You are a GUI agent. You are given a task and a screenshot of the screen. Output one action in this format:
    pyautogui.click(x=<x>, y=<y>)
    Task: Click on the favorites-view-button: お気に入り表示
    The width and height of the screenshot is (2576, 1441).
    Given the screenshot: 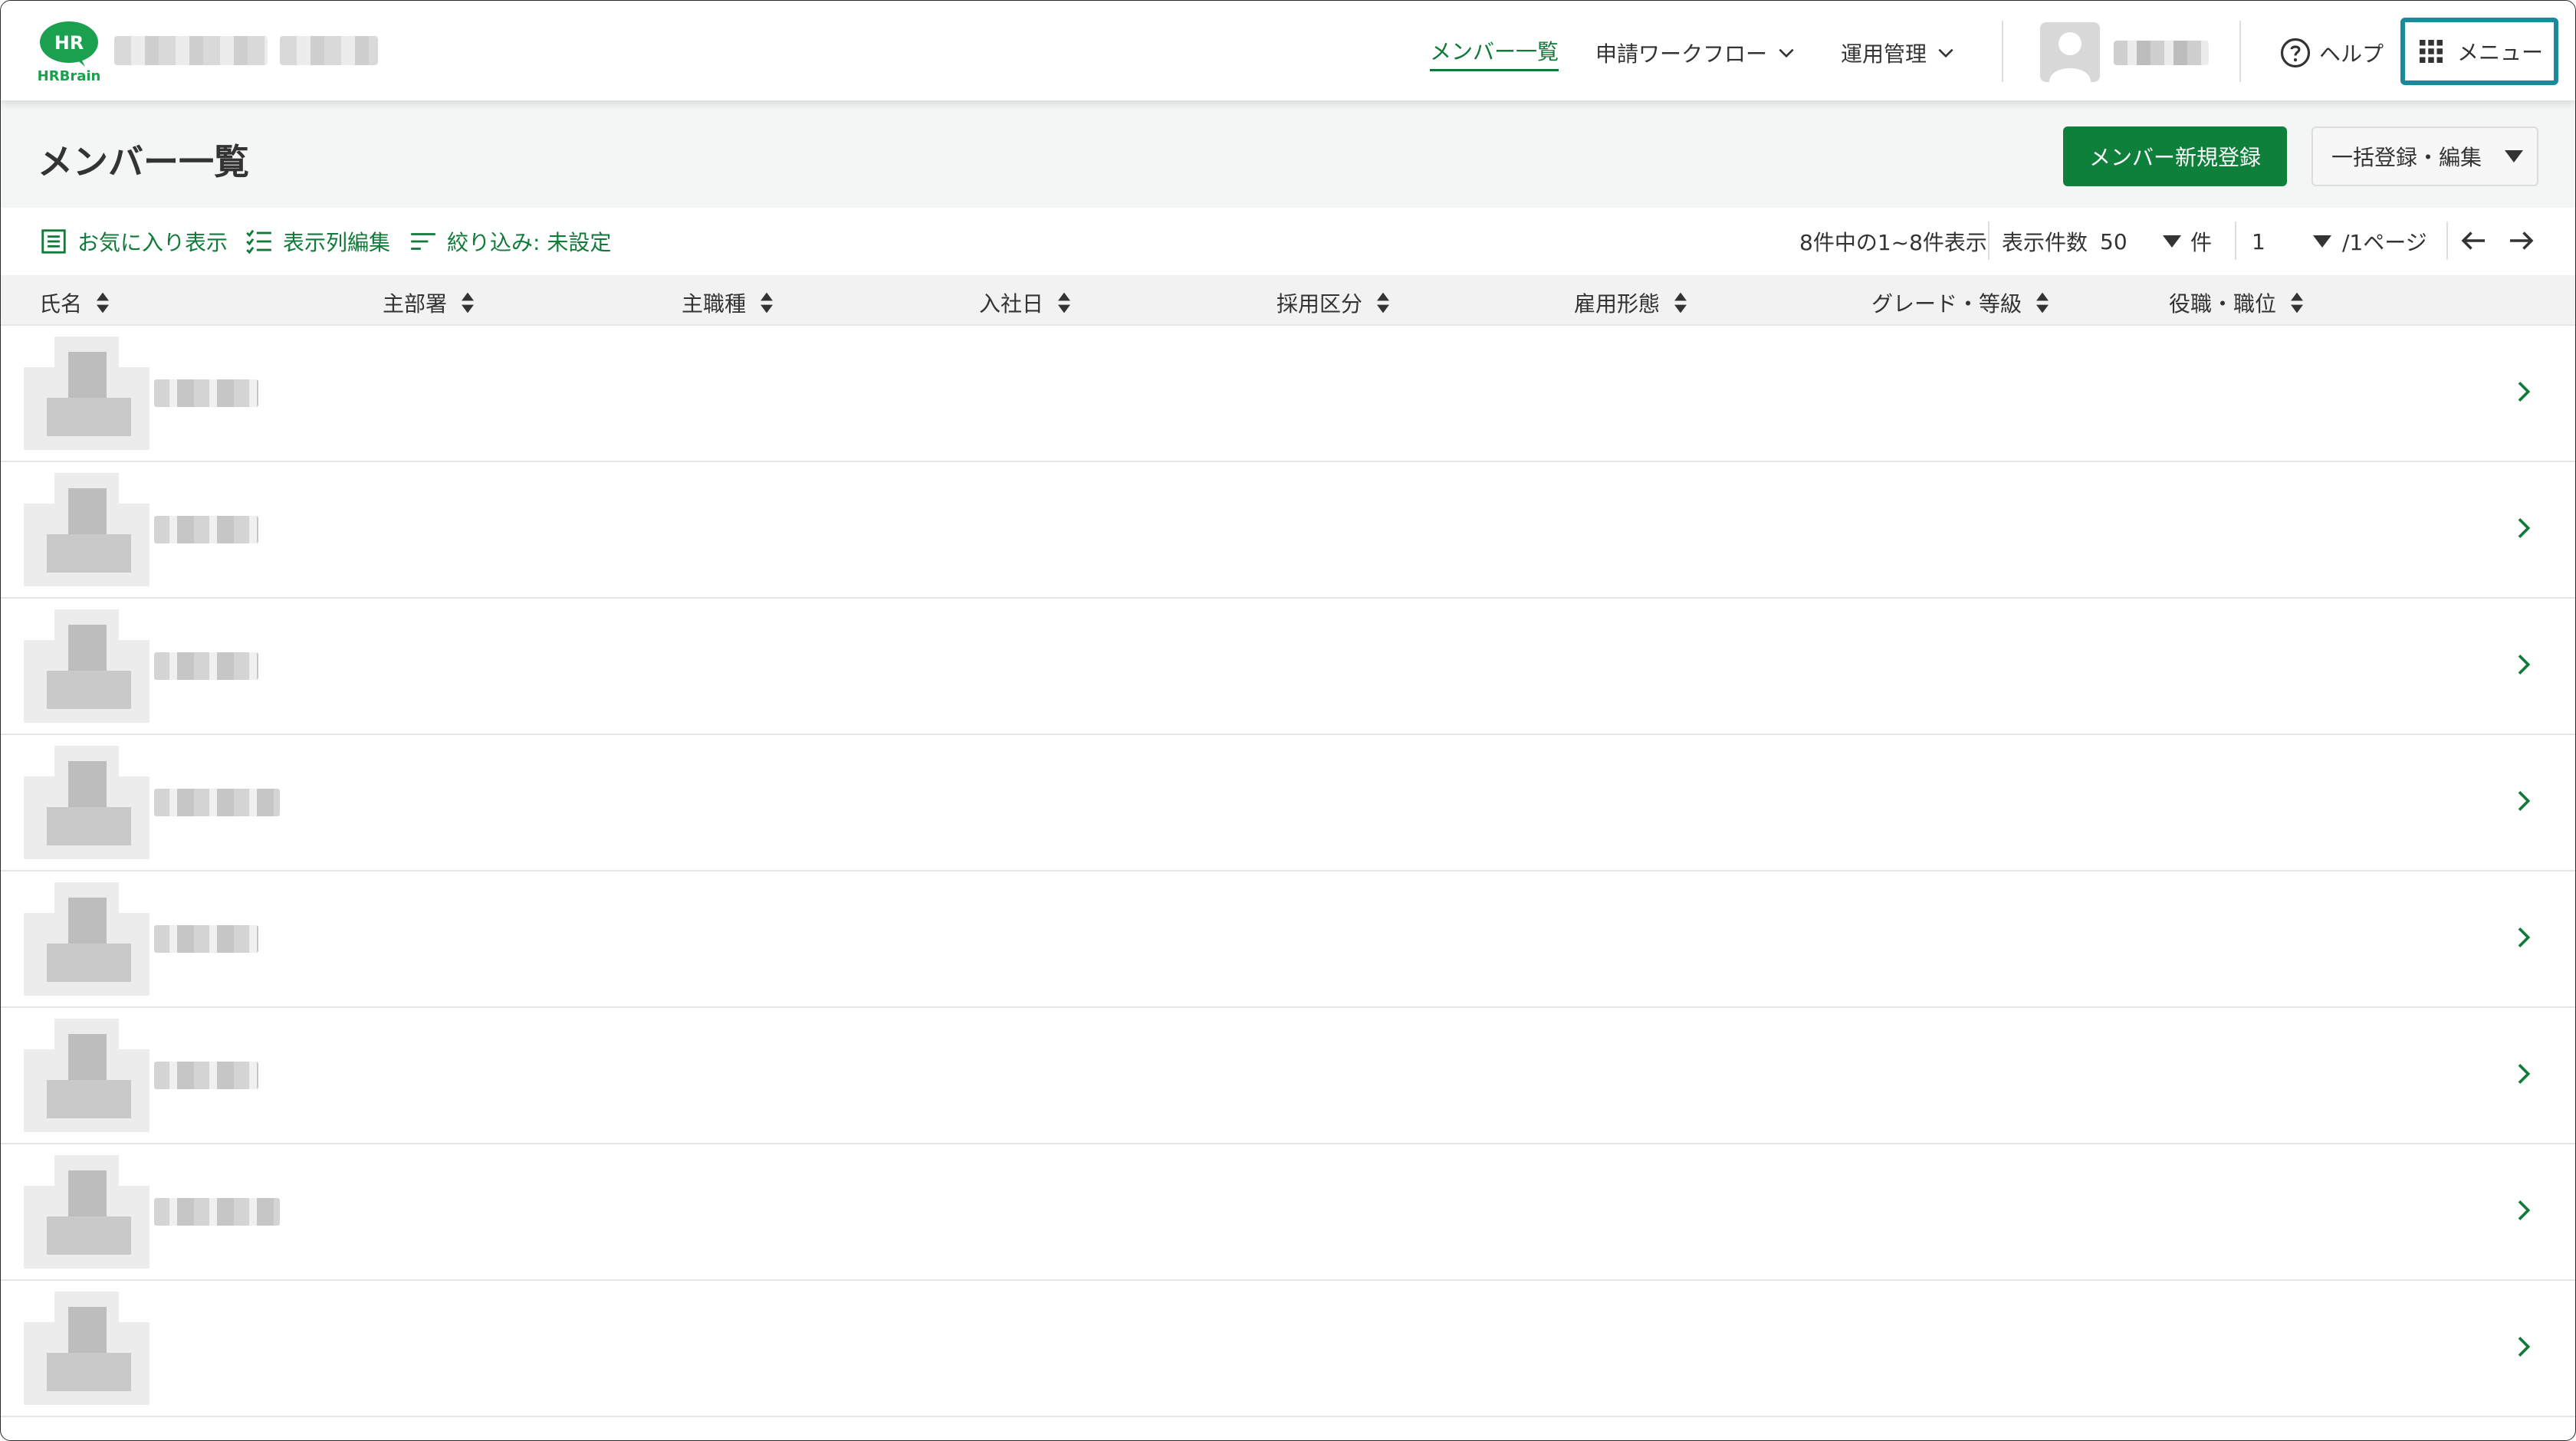 What is the action you would take?
    pyautogui.click(x=133, y=242)
    